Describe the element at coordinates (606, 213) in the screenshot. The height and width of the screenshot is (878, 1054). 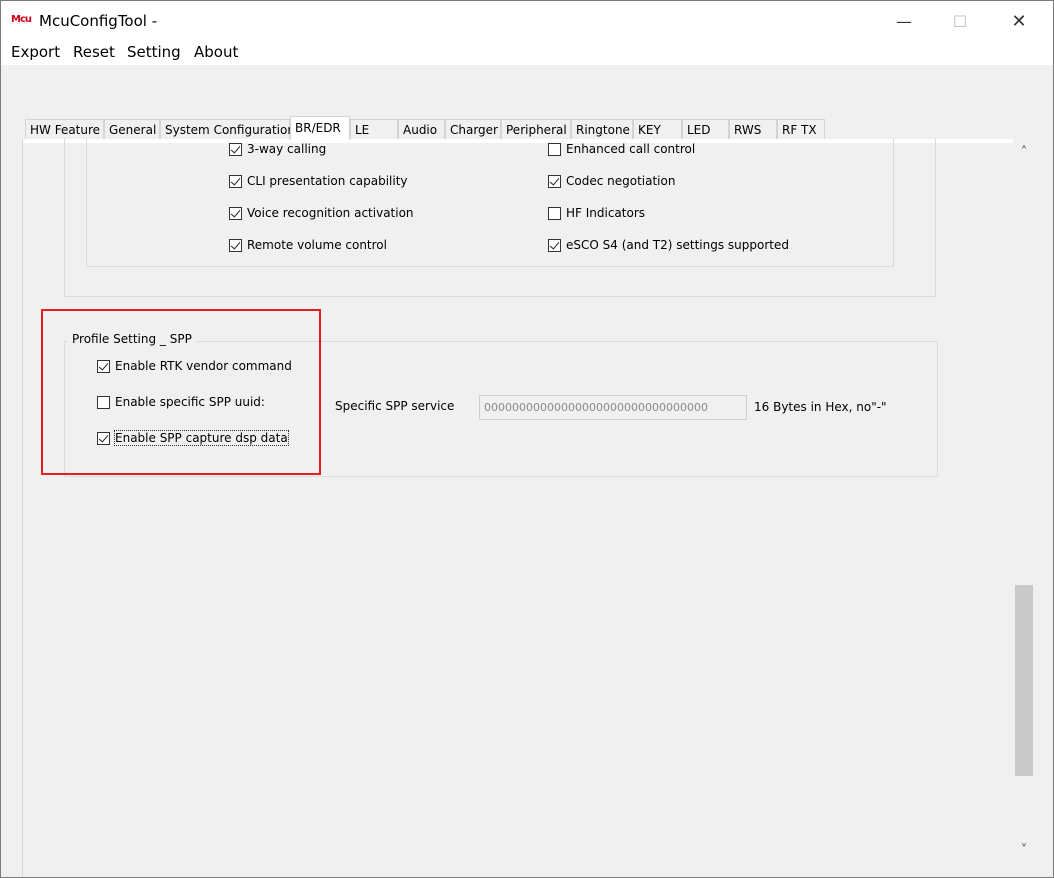
I see `checkbox-label: HF Indicators` at that location.